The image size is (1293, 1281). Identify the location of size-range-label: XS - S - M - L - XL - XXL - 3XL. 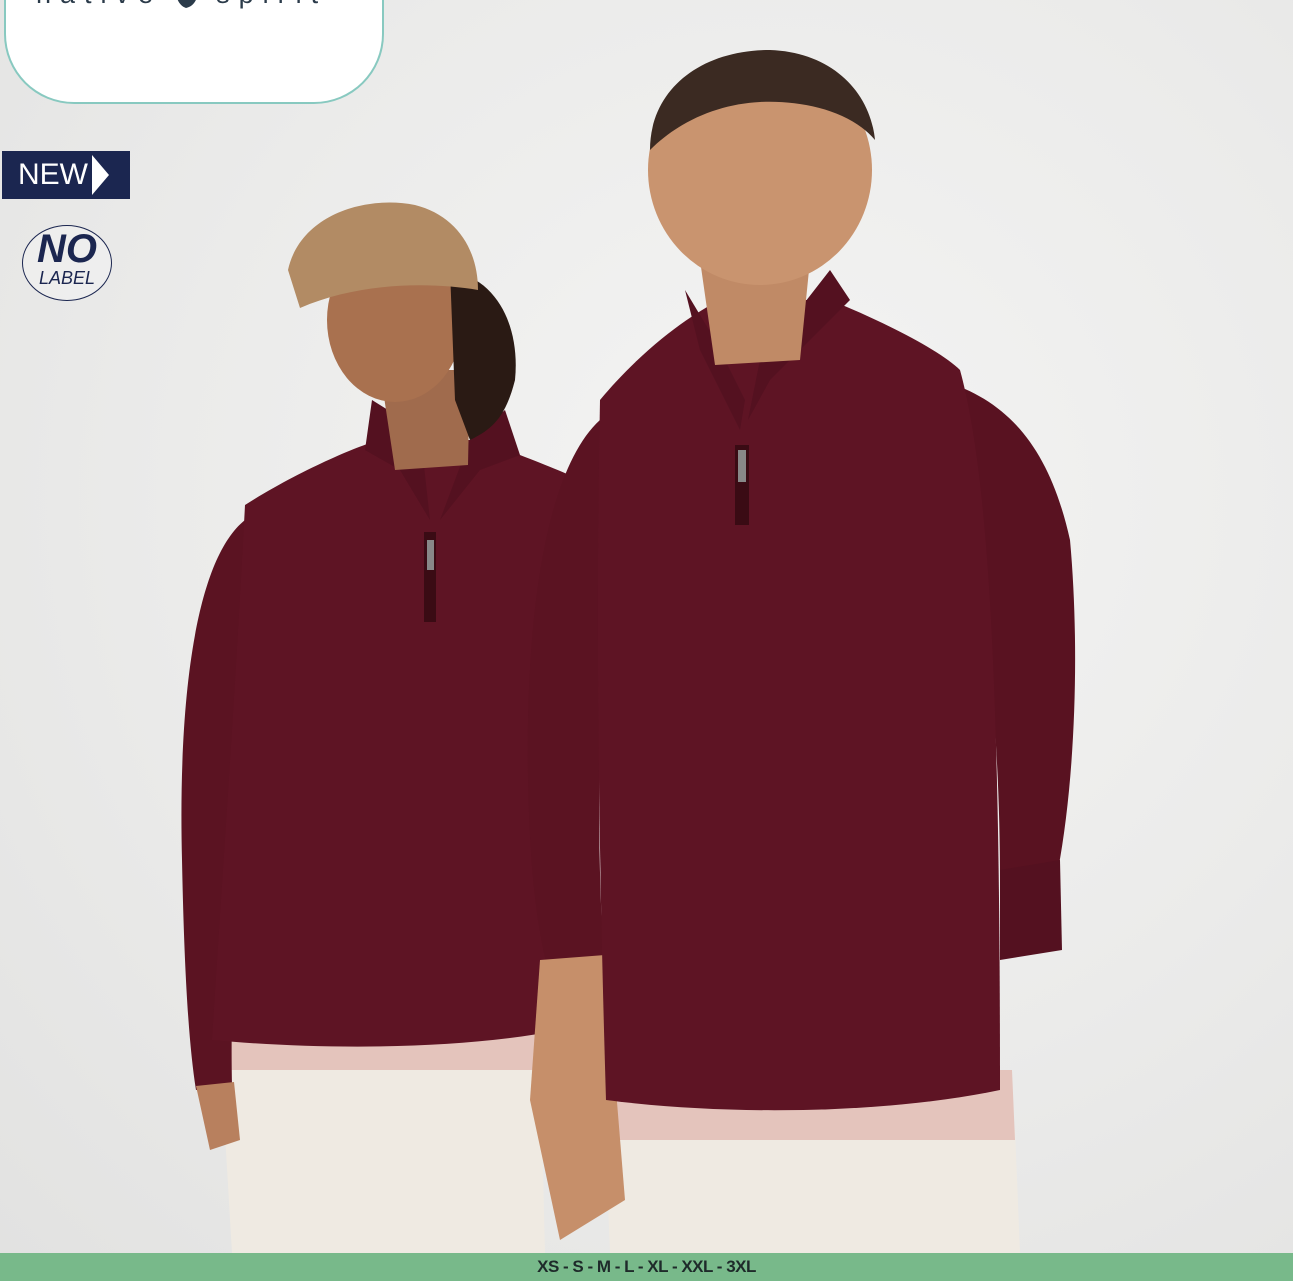
(646, 1266).